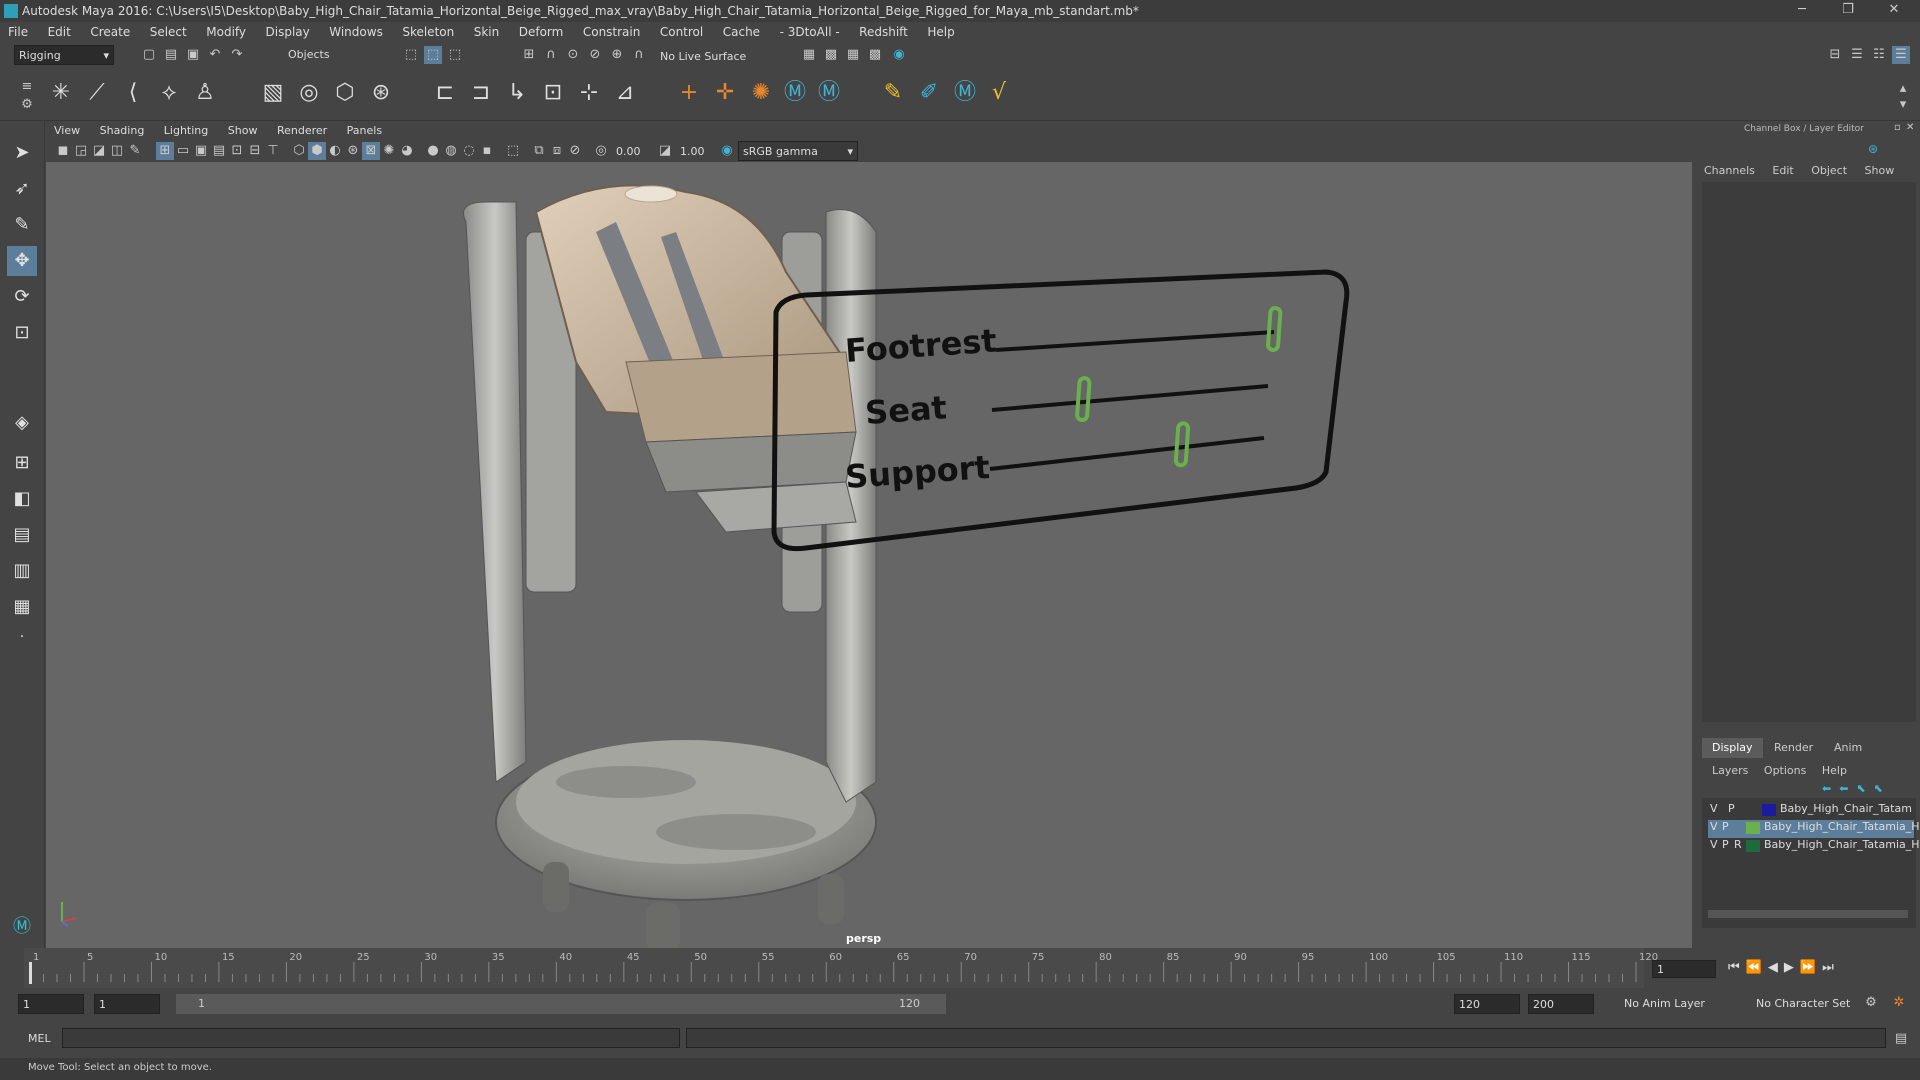  I want to click on auto-key-icon: ⚙, so click(1871, 1003).